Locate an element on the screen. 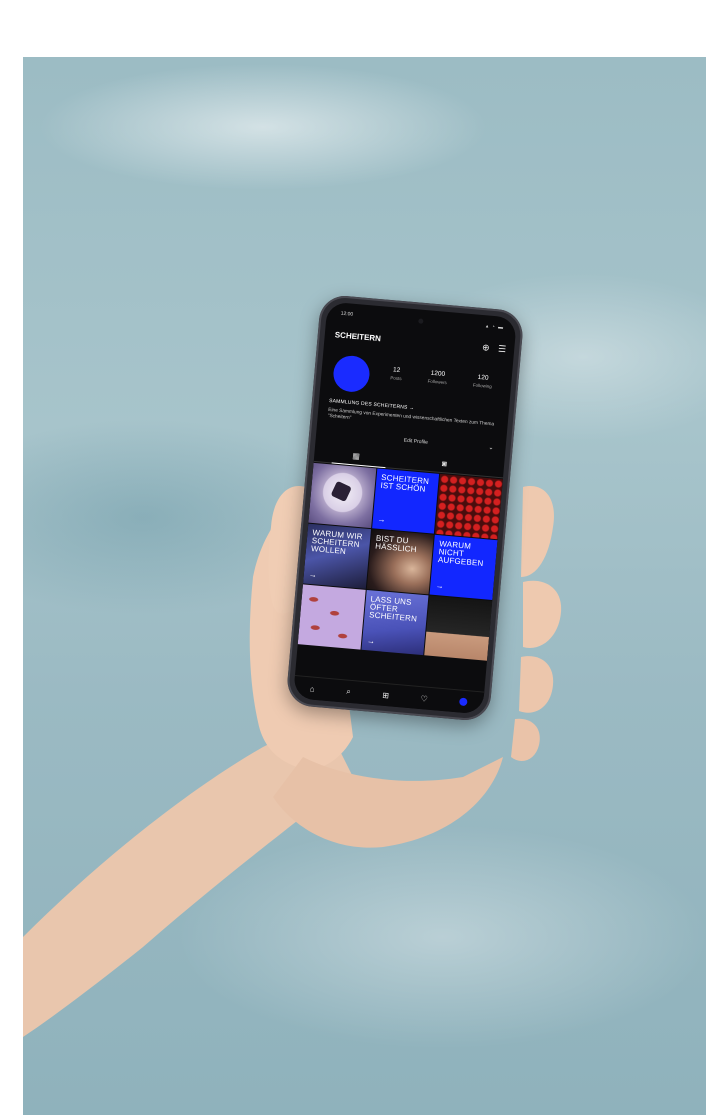  username: SCHEITERN is located at coordinates (358, 337).